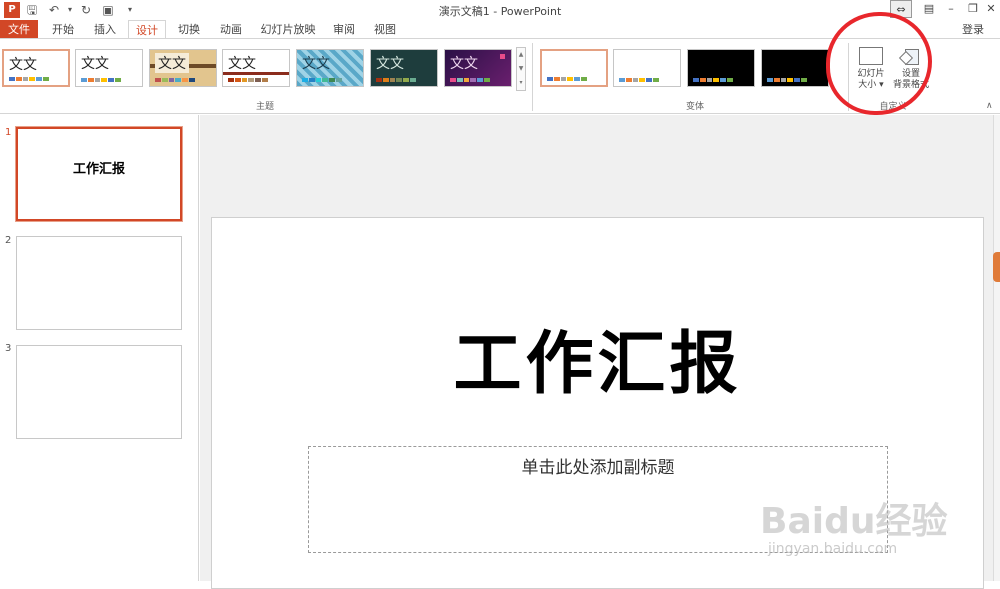  I want to click on subtitle-placeholder-text: 单击此处添加副标题, so click(598, 468).